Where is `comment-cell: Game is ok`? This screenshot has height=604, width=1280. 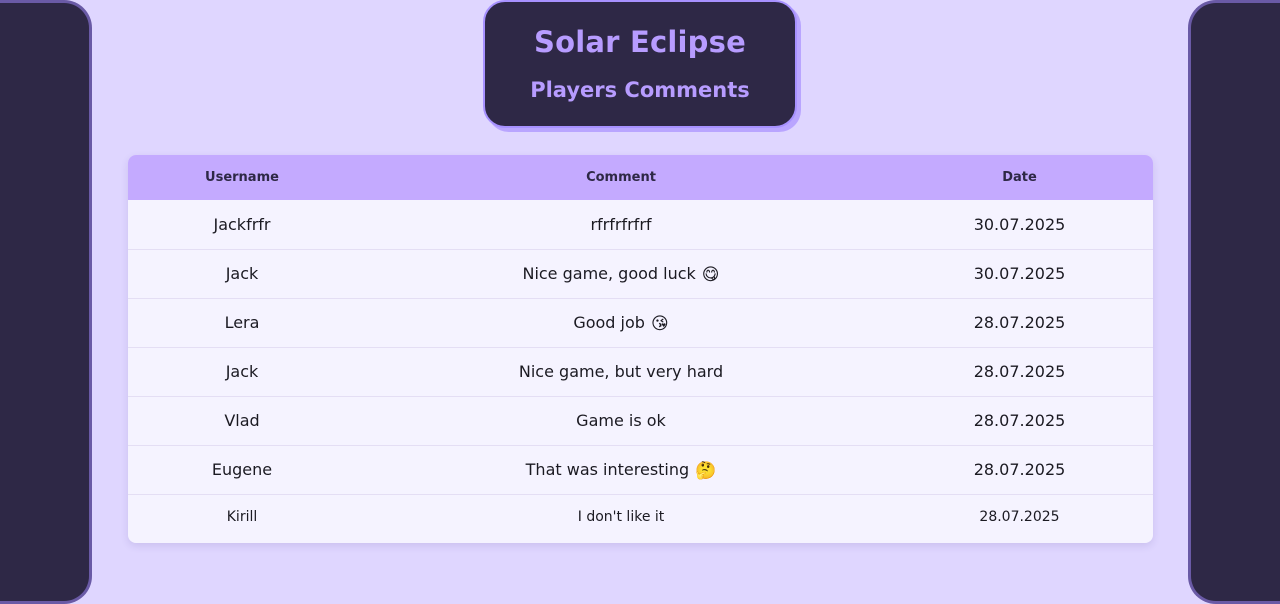 comment-cell: Game is ok is located at coordinates (621, 420).